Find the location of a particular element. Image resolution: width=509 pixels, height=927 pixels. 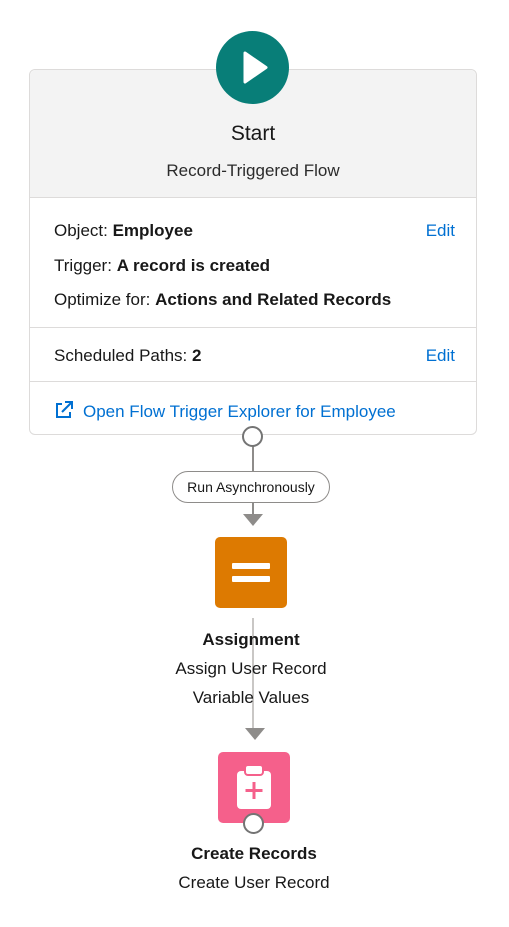

start-subtitle: Record-Triggered Flow is located at coordinates (253, 170).